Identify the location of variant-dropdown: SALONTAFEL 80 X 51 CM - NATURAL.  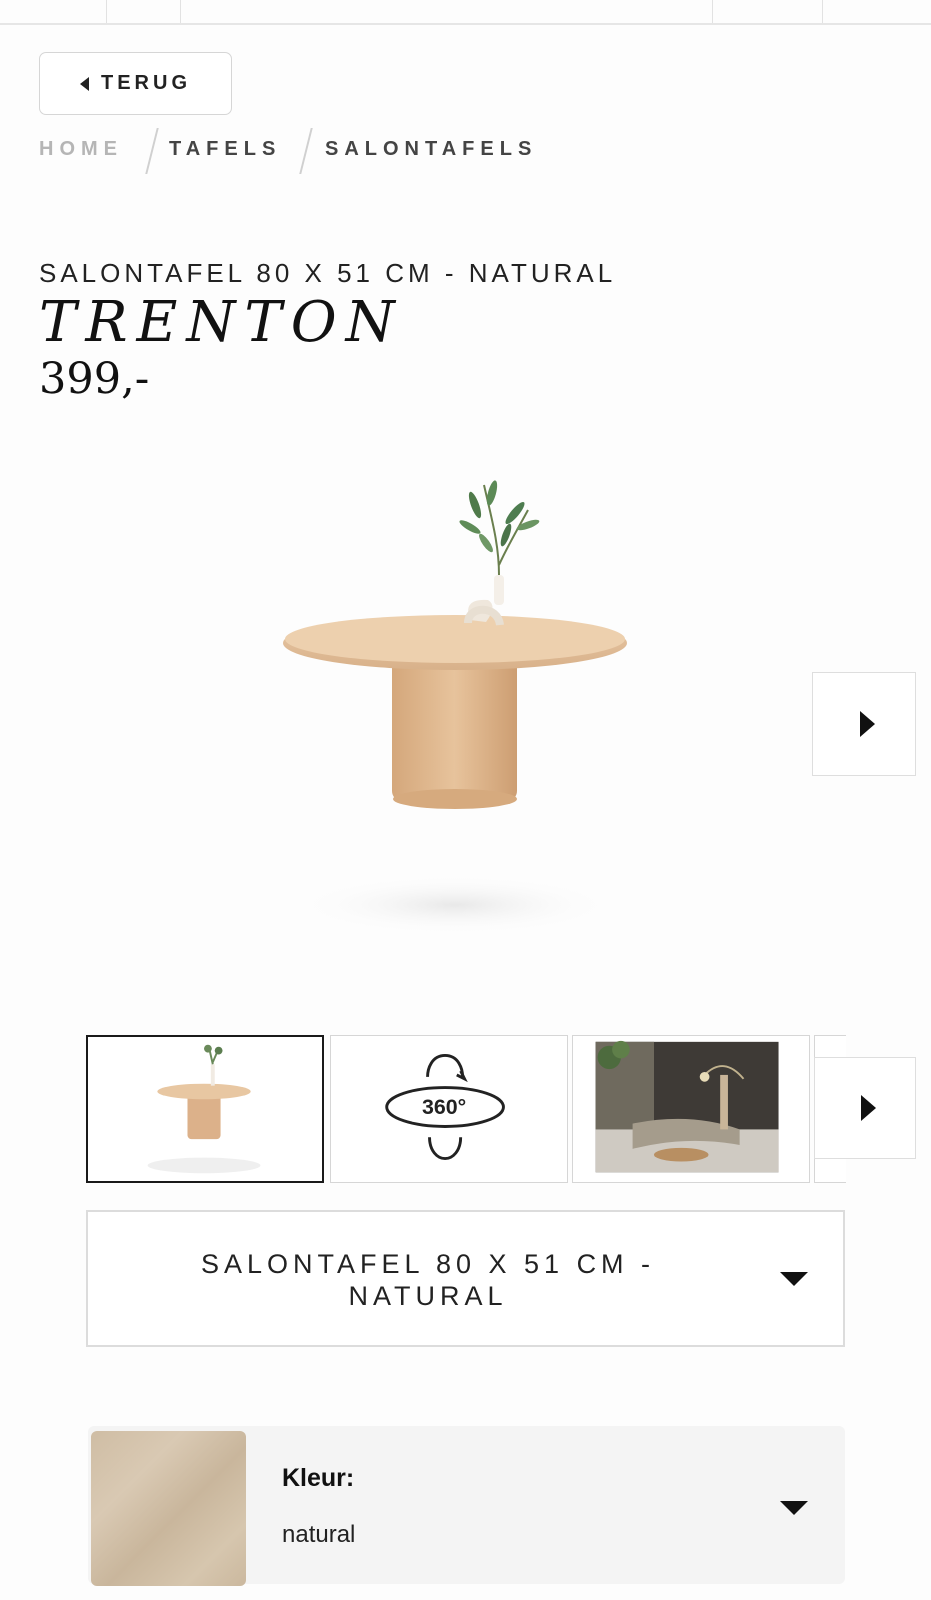
(465, 1278).